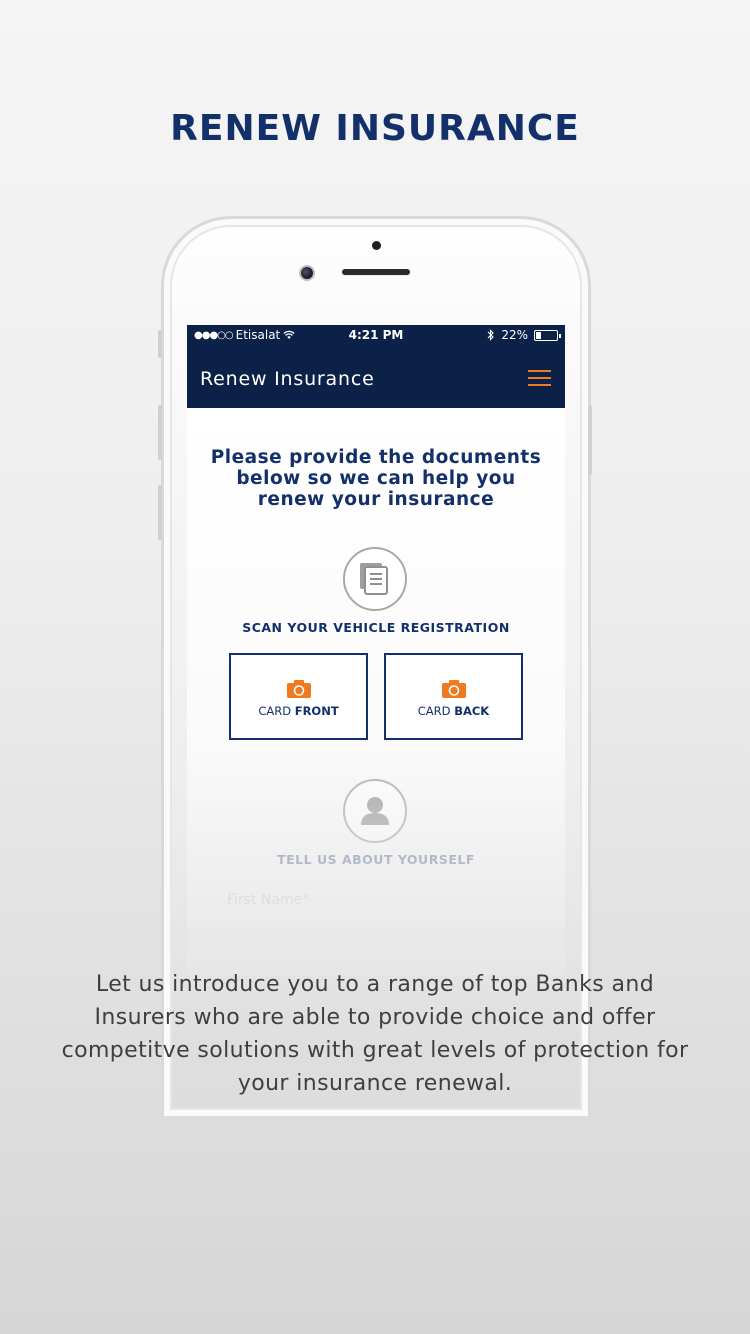 This screenshot has width=750, height=1334. I want to click on promo-title: RENEW INSURANCE, so click(375, 128).